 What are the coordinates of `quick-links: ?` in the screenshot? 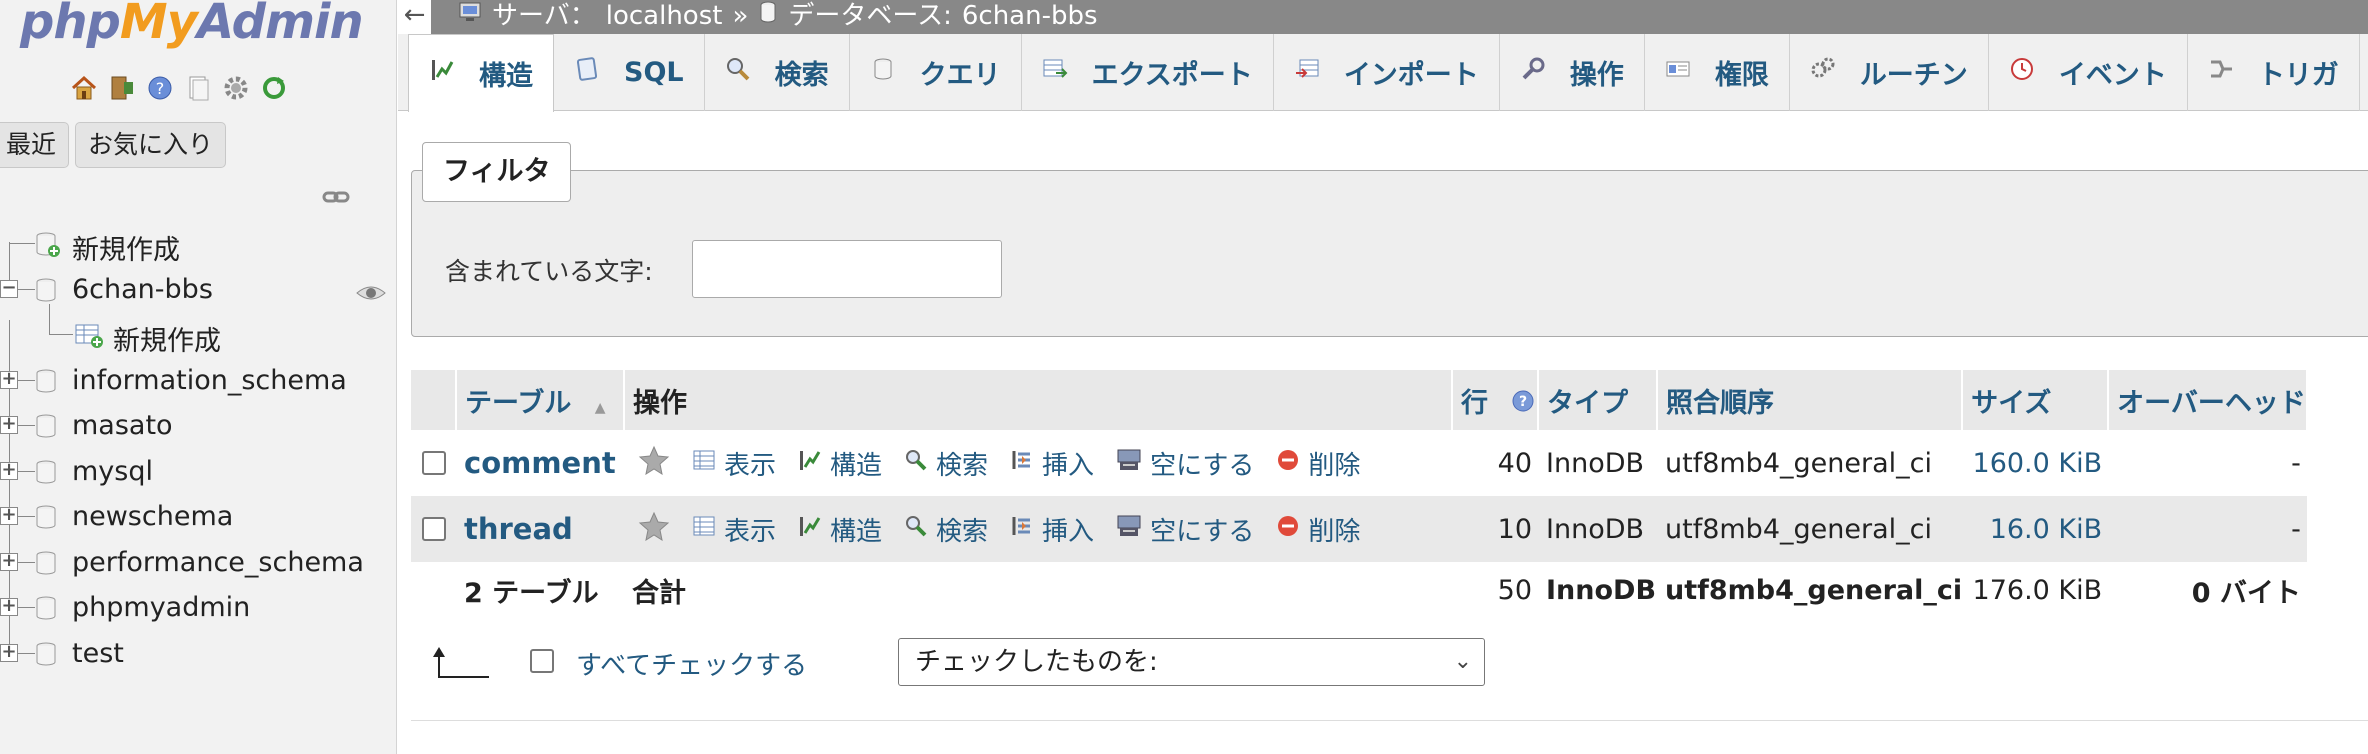 It's located at (178, 87).